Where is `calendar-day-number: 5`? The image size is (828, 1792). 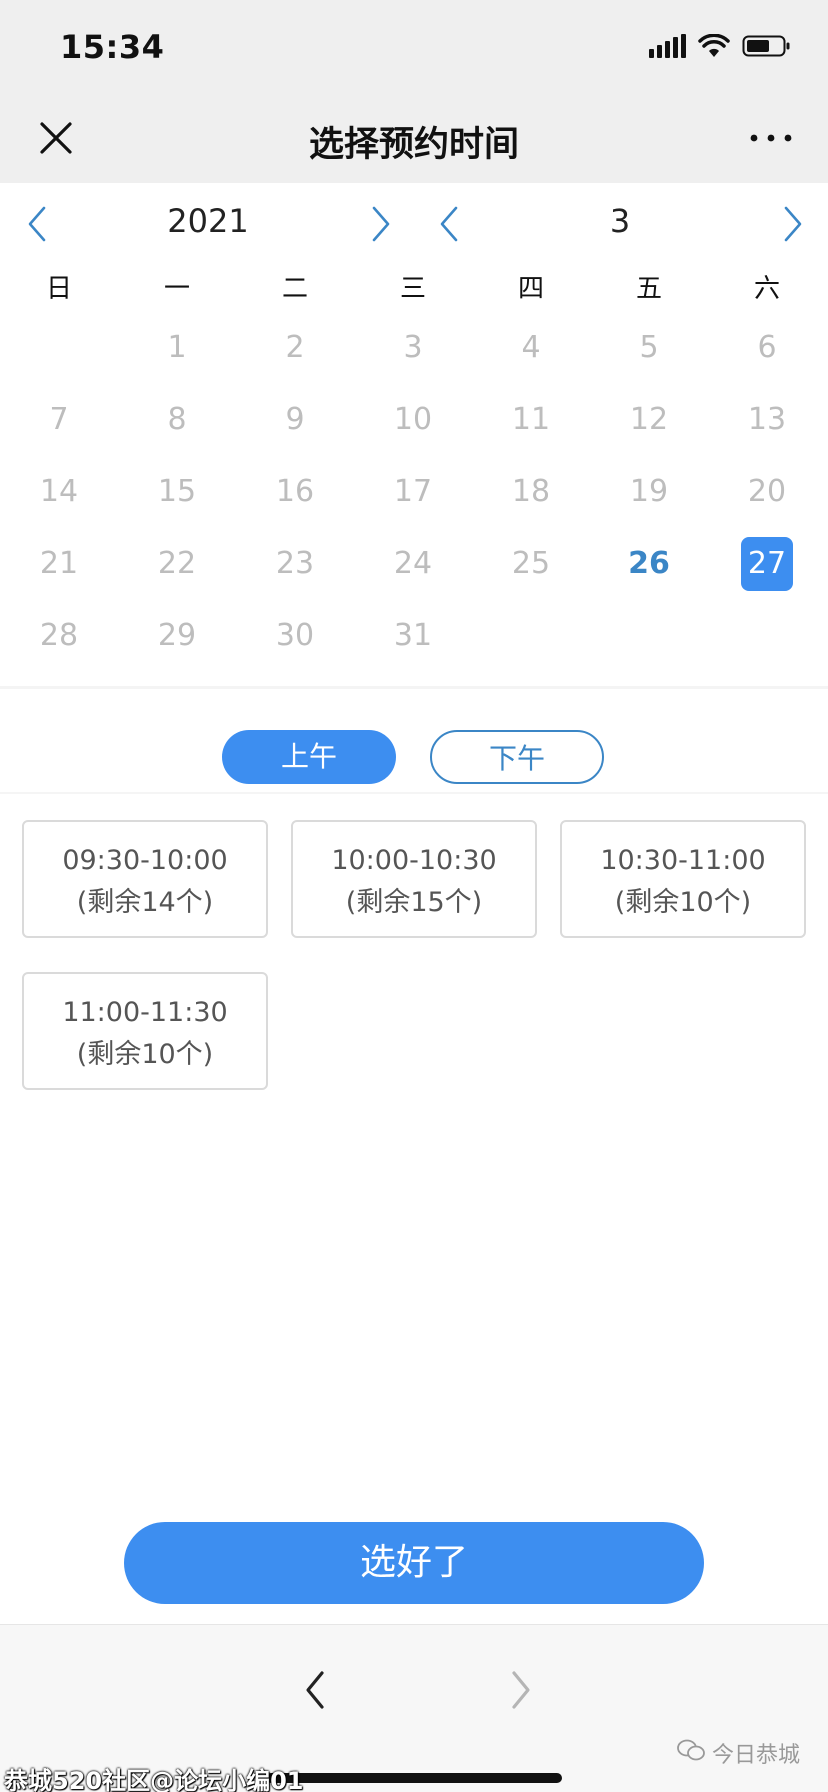
calendar-day-number: 5 is located at coordinates (649, 347).